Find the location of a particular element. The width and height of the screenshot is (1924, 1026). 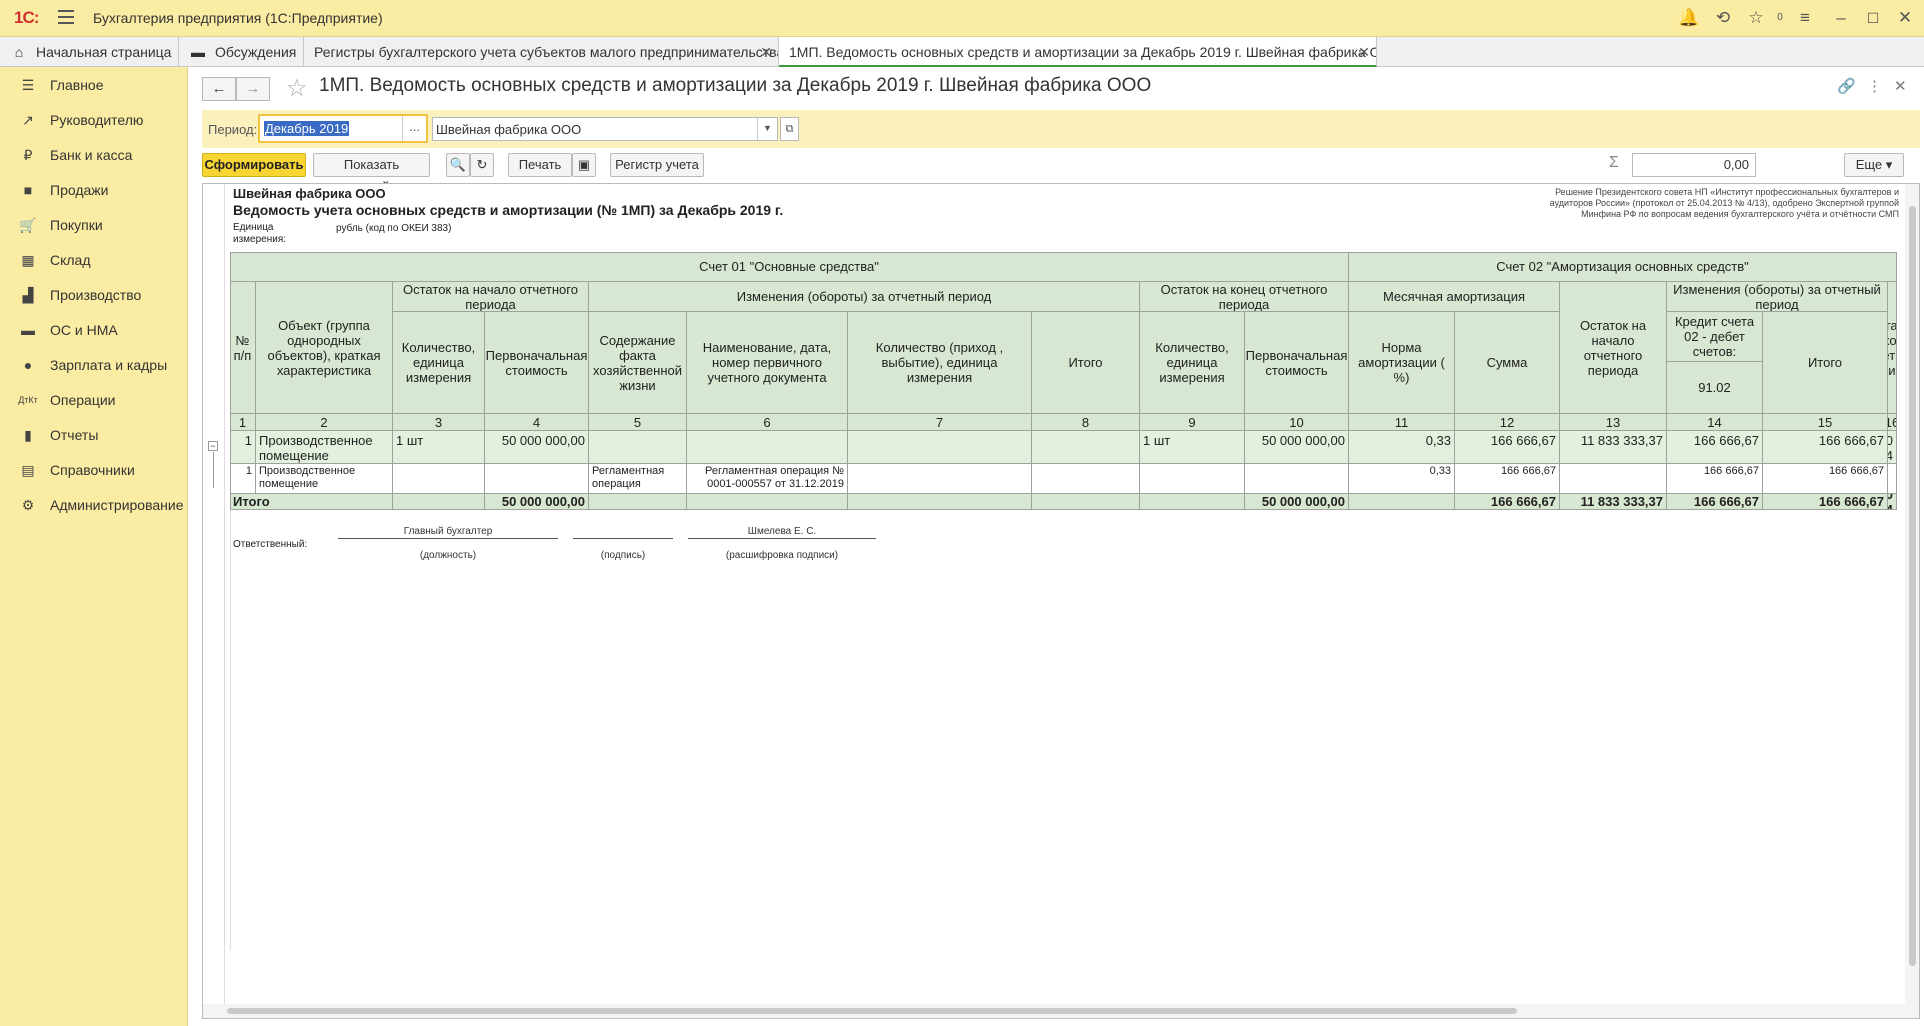

header-fact: Содержание факта хозяйственной жизни is located at coordinates (638, 363).